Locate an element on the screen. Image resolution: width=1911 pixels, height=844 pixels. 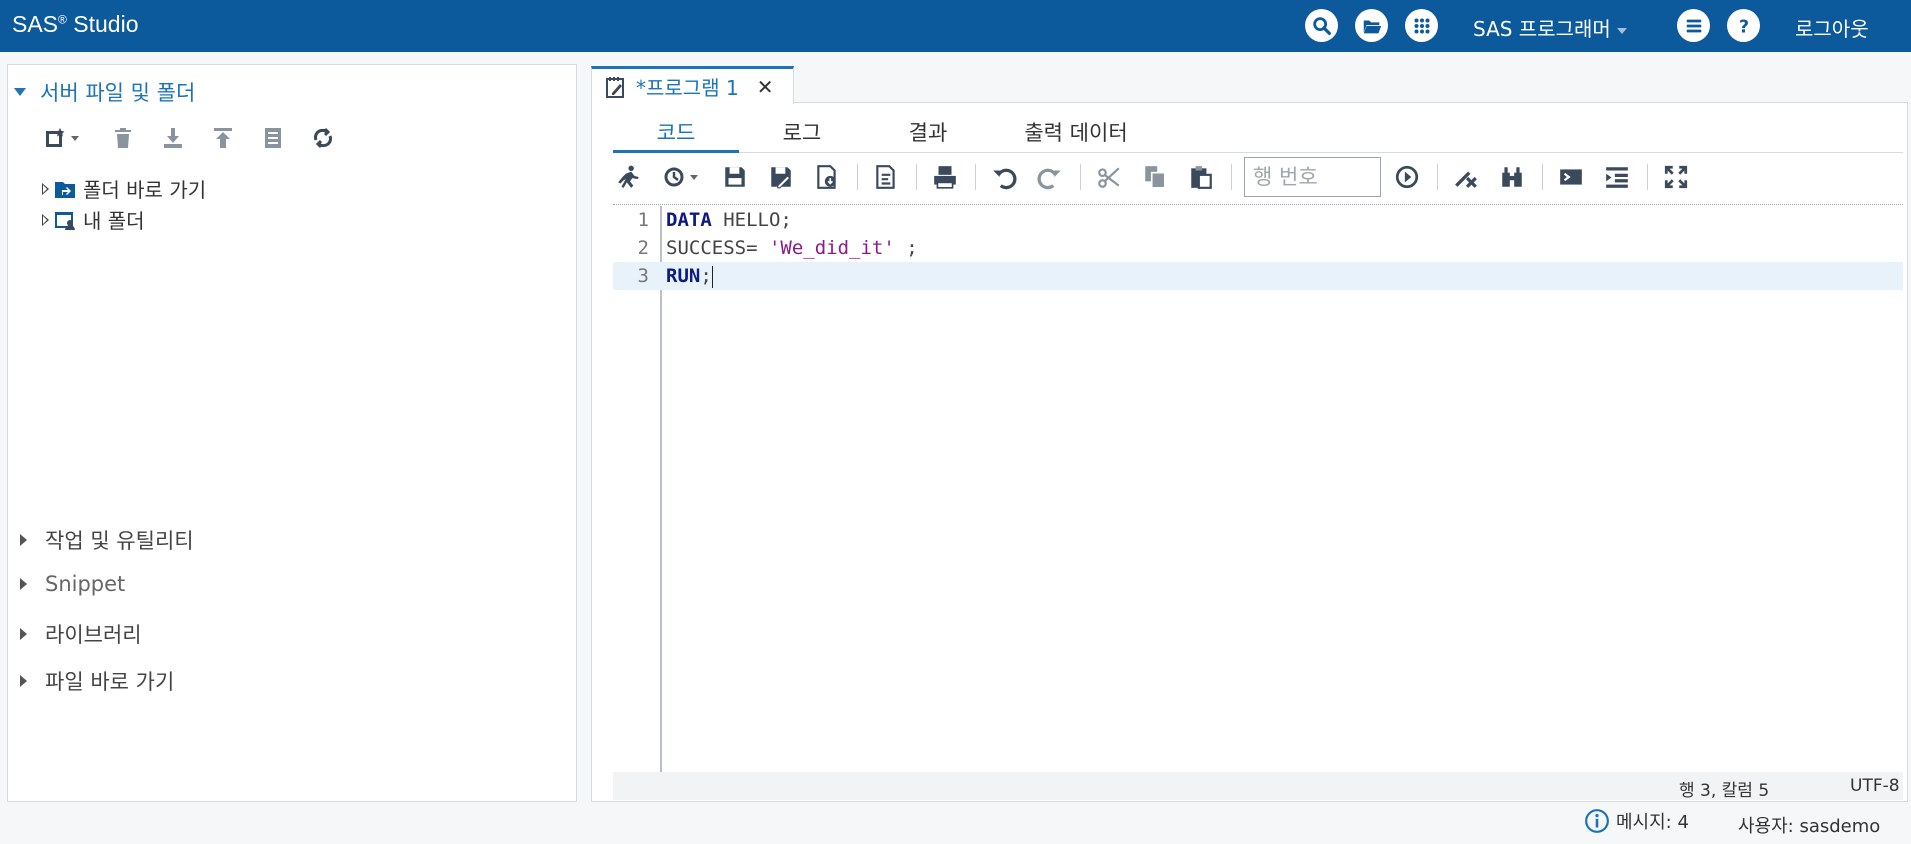
tree-item-folder-shortcuts: 폴더 바로 가기 is located at coordinates (124, 188).